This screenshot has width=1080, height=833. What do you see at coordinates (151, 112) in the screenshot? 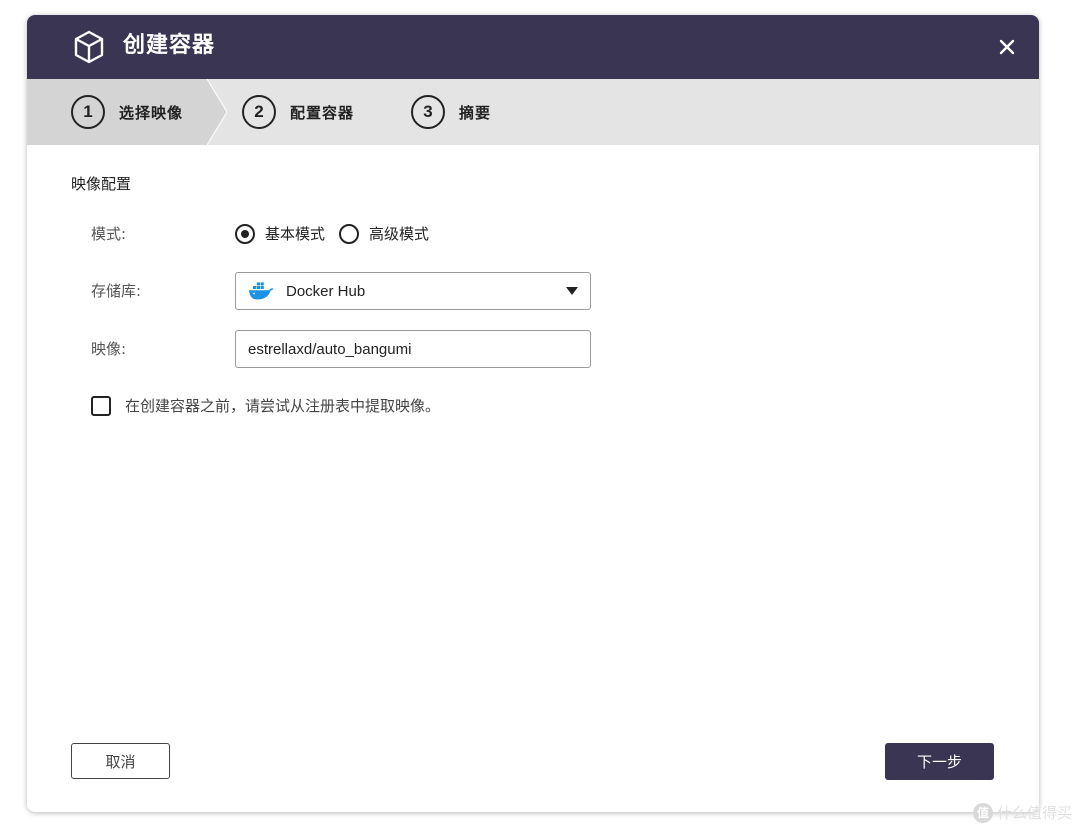
I see `step-label: 选择映像` at bounding box center [151, 112].